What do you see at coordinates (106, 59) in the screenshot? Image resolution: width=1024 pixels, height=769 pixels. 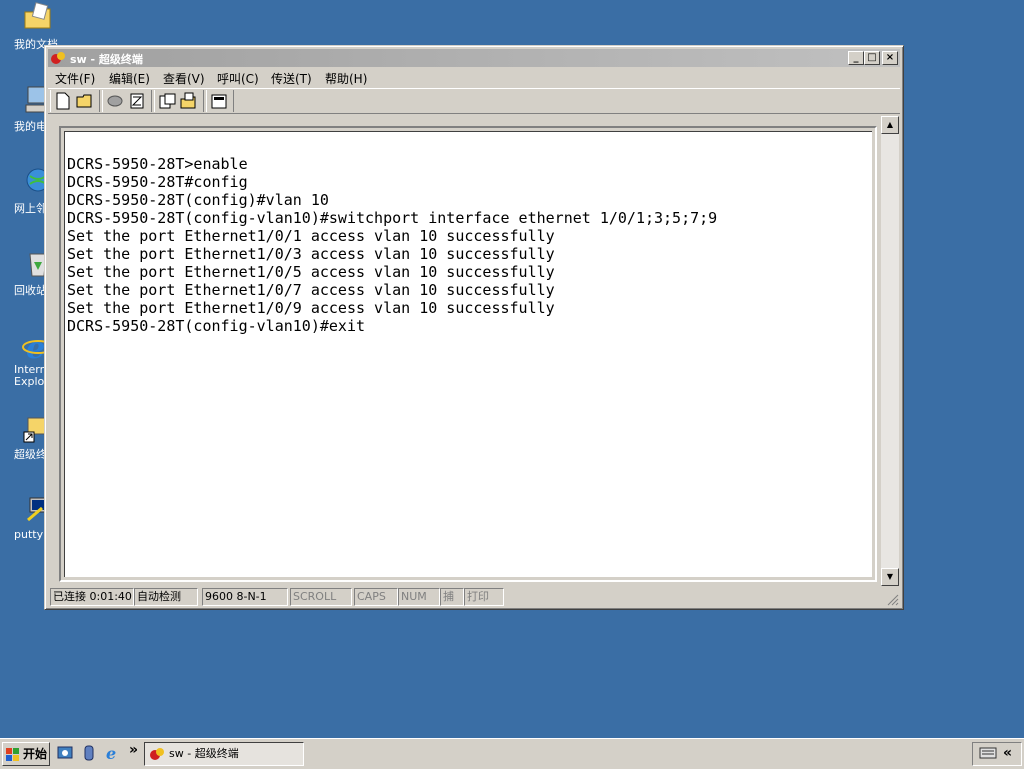 I see `window-title: sw - 超级终端` at bounding box center [106, 59].